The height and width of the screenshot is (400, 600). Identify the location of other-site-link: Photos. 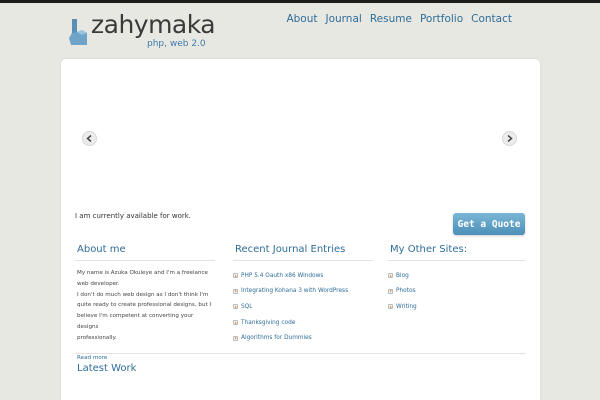
(457, 292).